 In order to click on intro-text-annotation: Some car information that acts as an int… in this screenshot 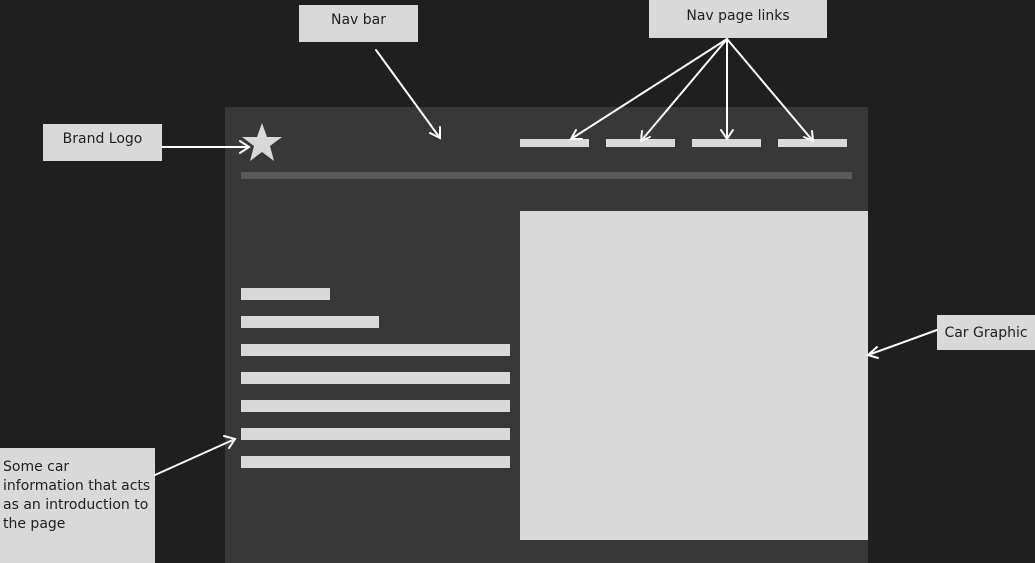, I will do `click(77, 505)`.